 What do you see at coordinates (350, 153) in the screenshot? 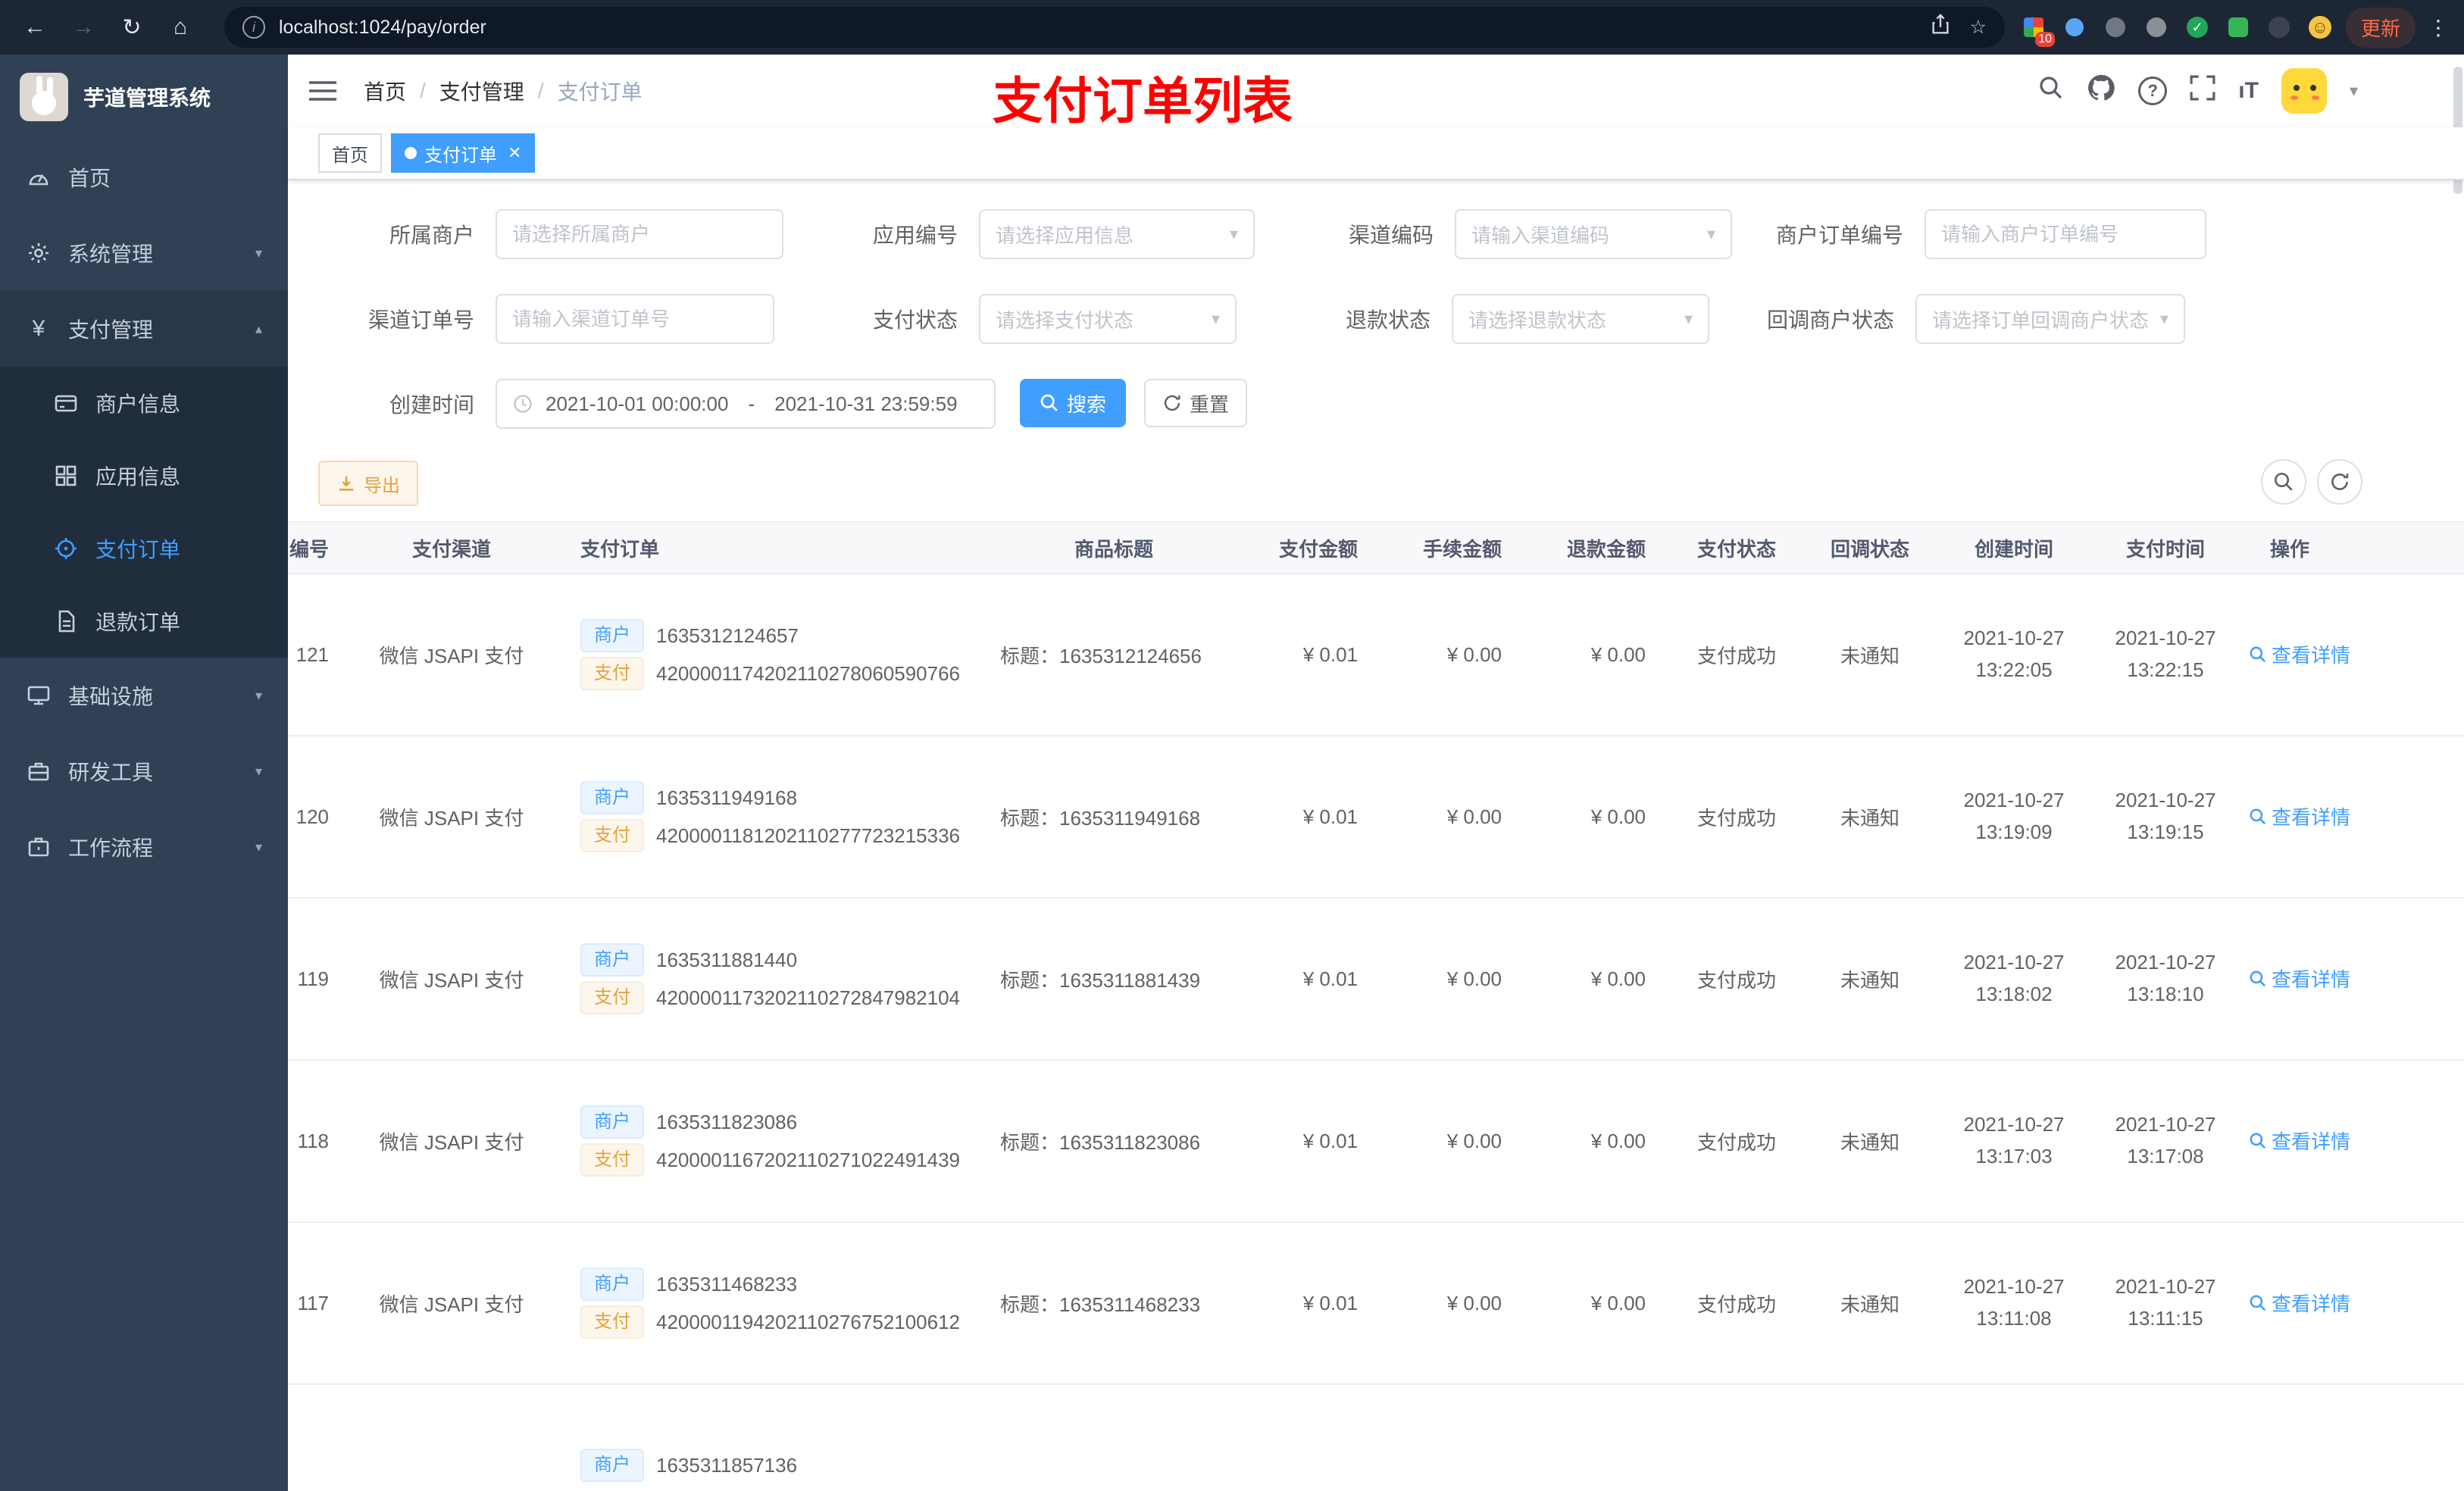
I see `tab-home: 首页` at bounding box center [350, 153].